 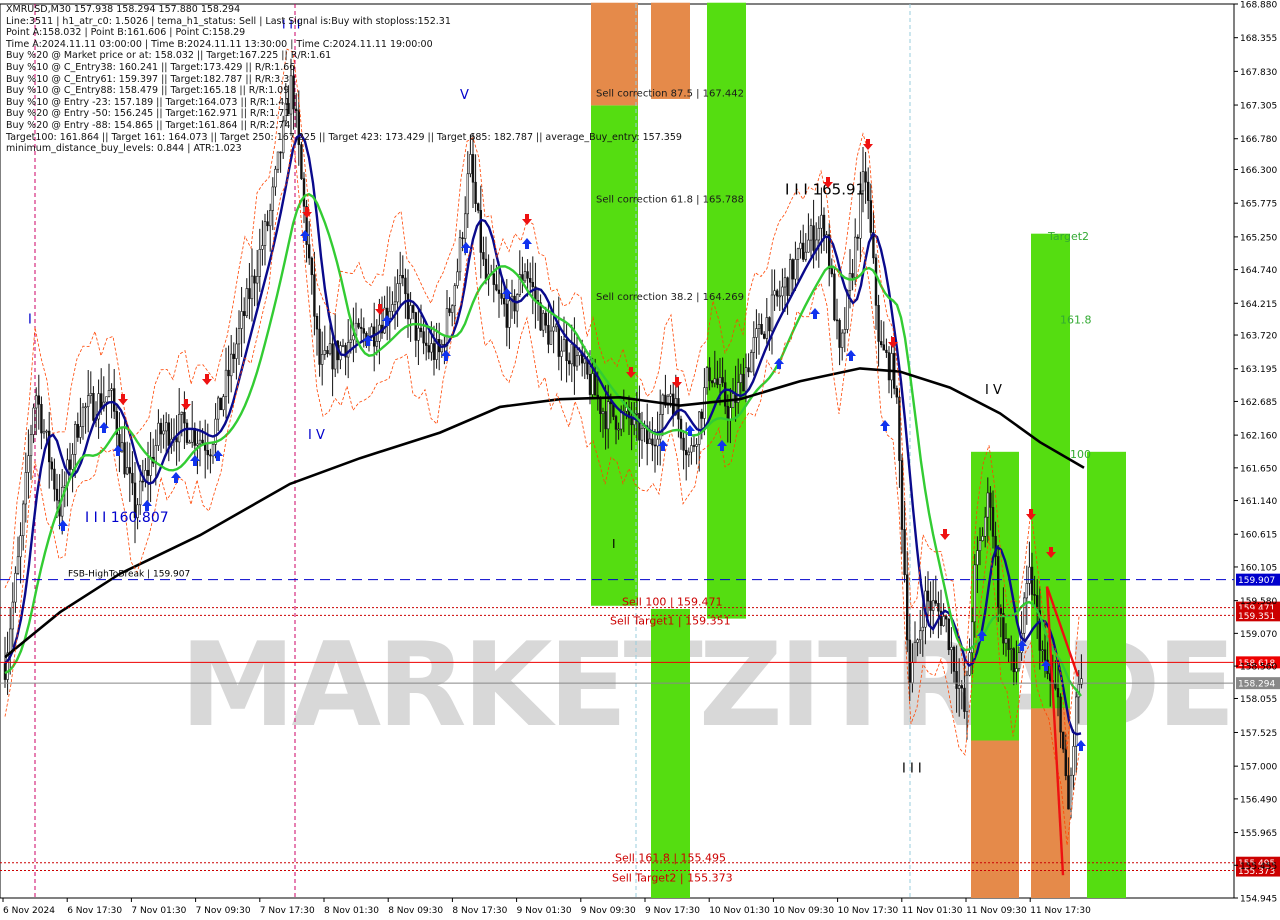 I want to click on y-tick-label: 166.780, so click(x=1258, y=140).